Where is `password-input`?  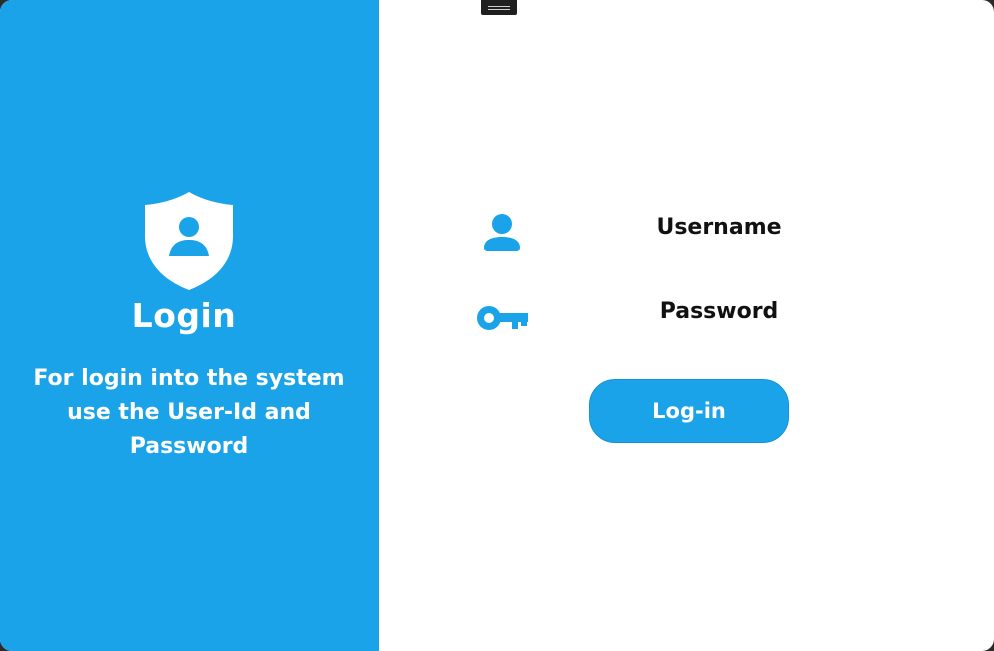 password-input is located at coordinates (719, 311).